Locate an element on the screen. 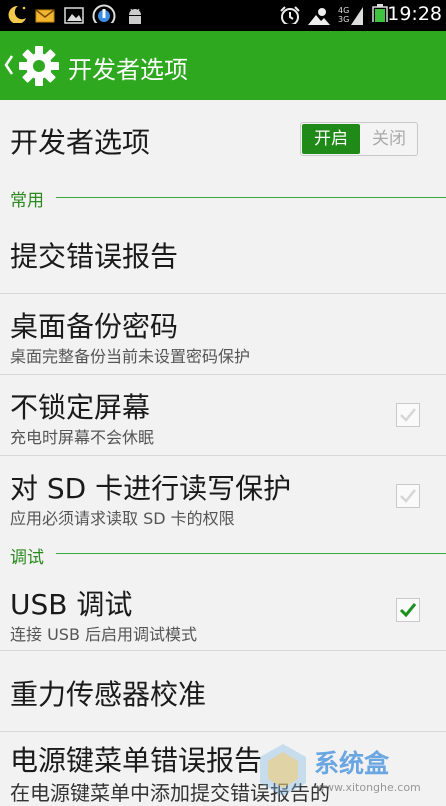 This screenshot has width=446, height=806. mail-icon is located at coordinates (45, 16).